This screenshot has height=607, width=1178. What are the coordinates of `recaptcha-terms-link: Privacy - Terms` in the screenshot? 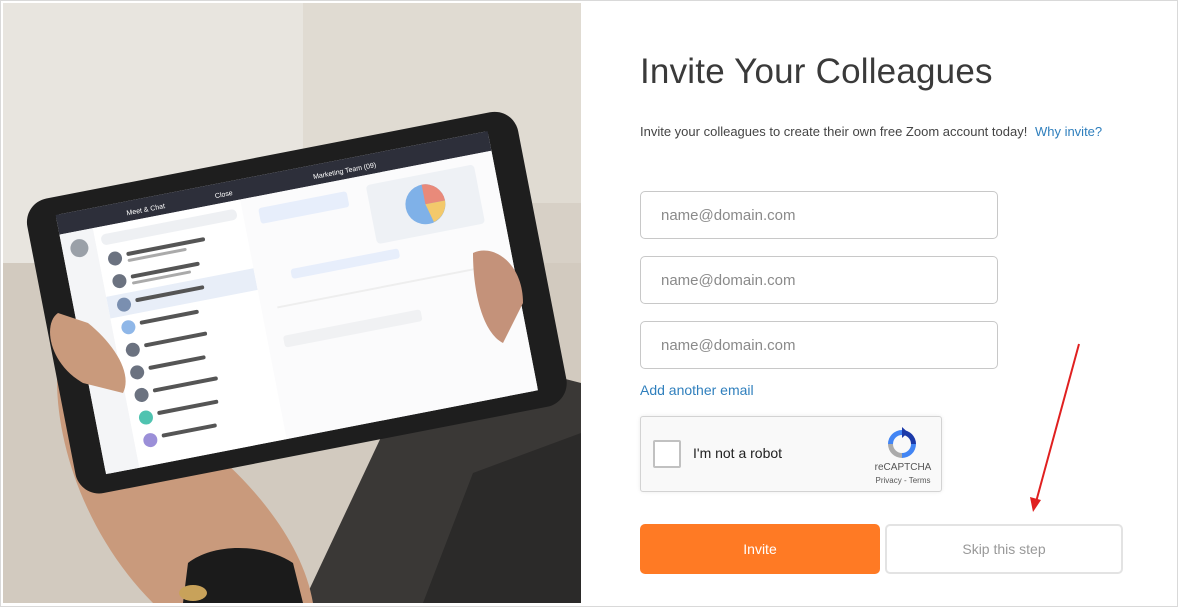 It's located at (903, 480).